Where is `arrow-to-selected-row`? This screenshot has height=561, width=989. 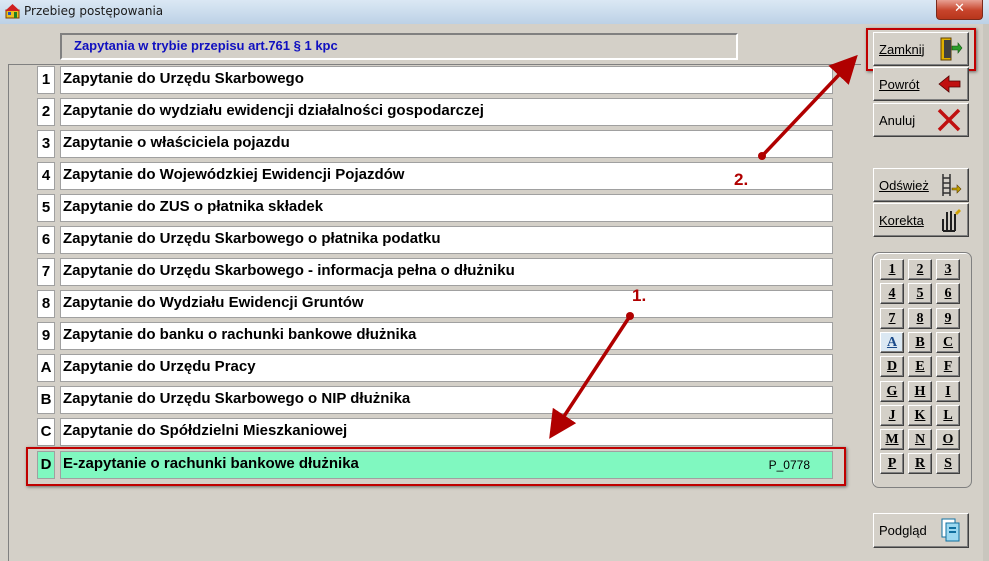
arrow-to-selected-row is located at coordinates (590, 377).